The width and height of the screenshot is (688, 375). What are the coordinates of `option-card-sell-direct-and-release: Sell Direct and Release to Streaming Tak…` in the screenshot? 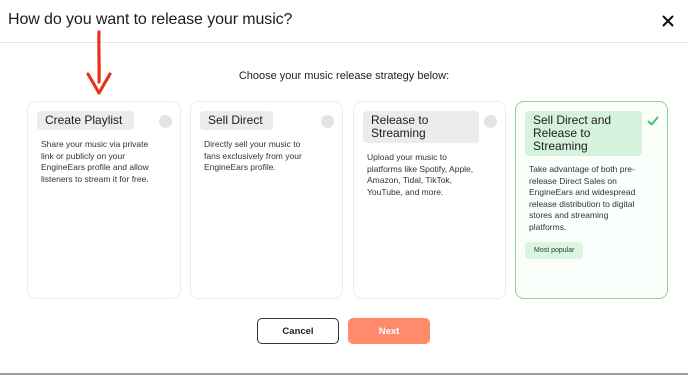 It's located at (591, 200).